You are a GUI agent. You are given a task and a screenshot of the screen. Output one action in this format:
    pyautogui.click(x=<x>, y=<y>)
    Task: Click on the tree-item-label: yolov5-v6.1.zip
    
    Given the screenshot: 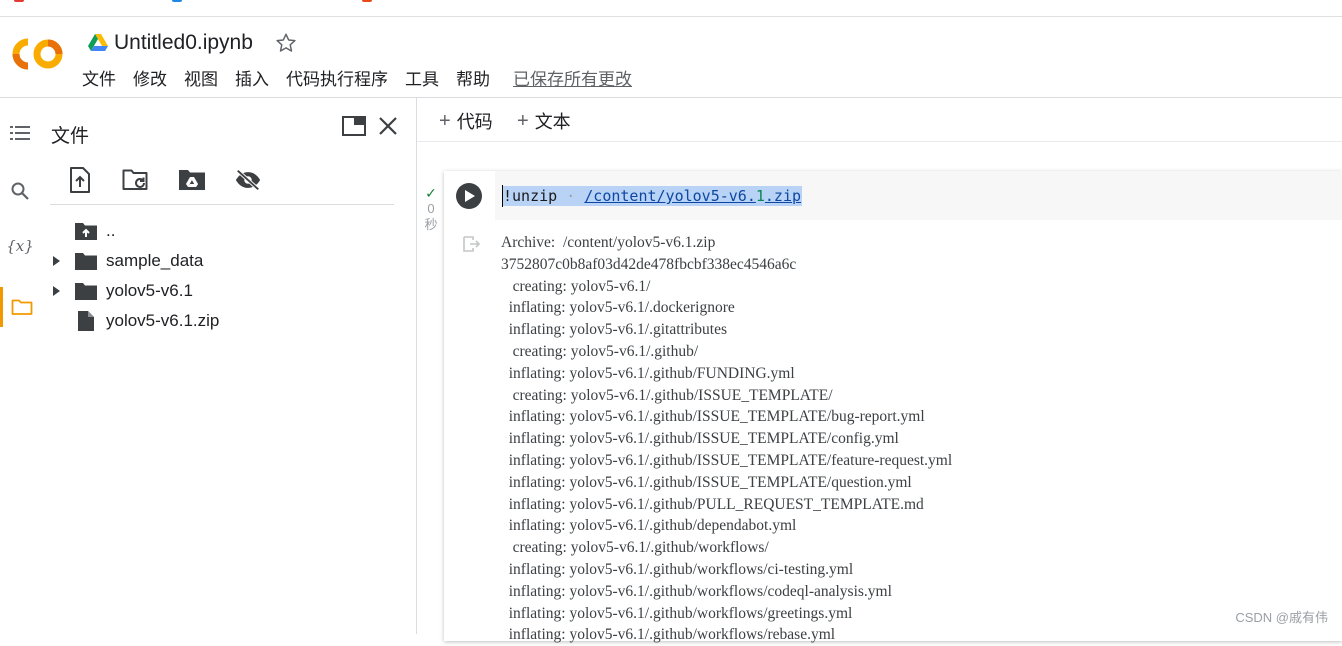 What is the action you would take?
    pyautogui.click(x=163, y=320)
    